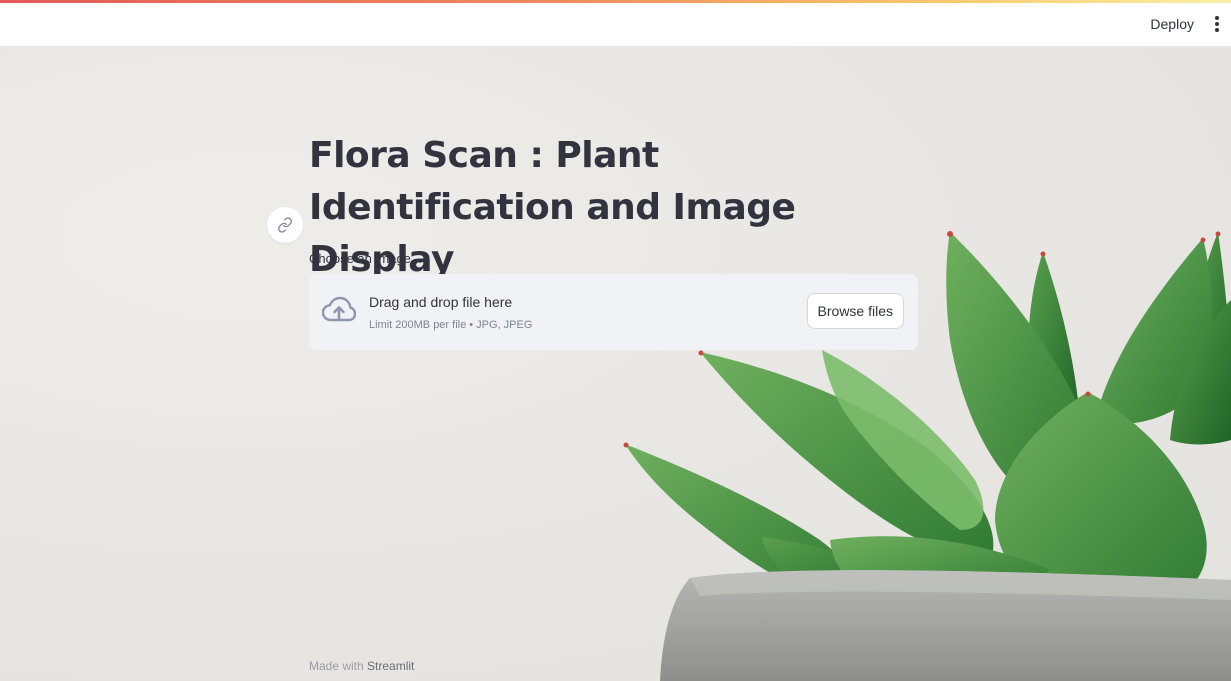 Image resolution: width=1231 pixels, height=681 pixels. What do you see at coordinates (855, 311) in the screenshot?
I see `browse-files-button: Browse files` at bounding box center [855, 311].